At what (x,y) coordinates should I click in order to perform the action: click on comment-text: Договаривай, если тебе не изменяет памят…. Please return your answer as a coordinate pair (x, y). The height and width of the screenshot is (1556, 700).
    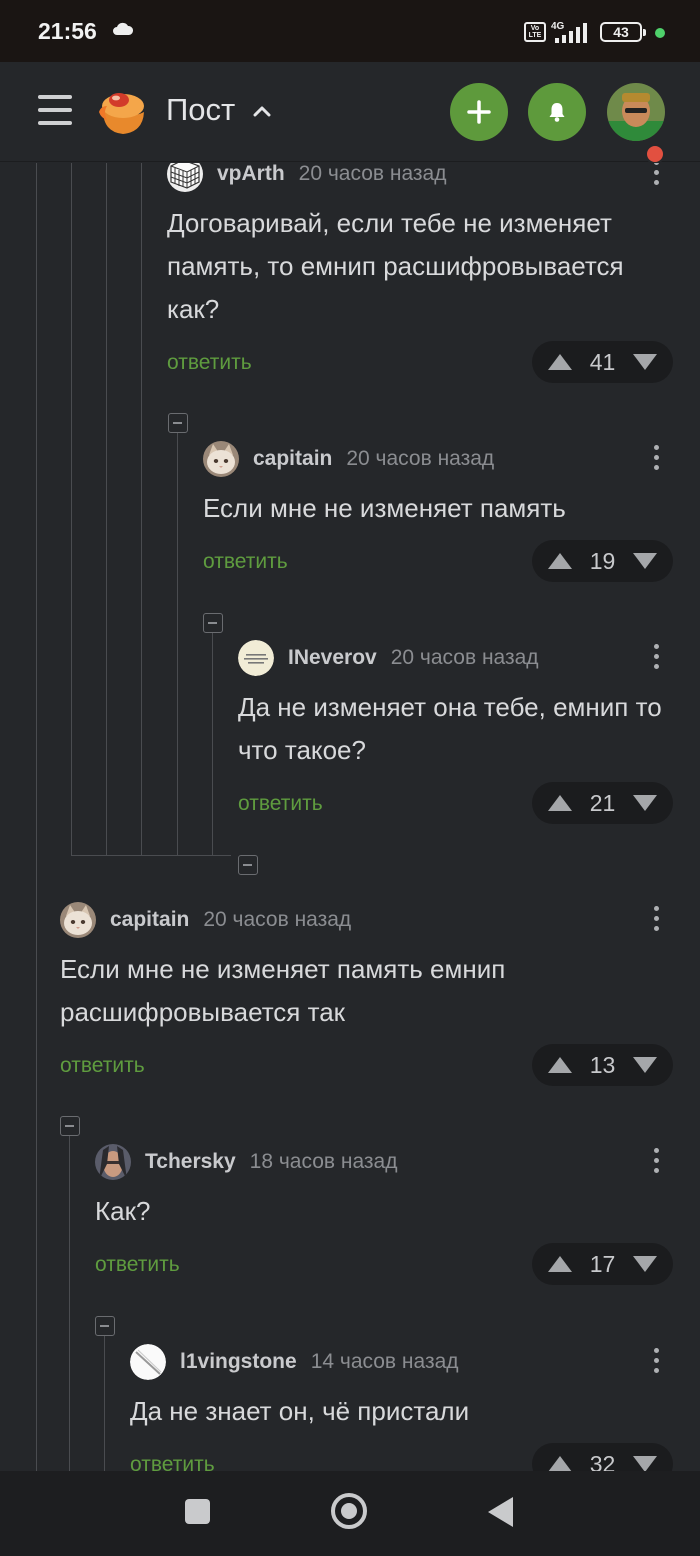
    Looking at the image, I should click on (395, 266).